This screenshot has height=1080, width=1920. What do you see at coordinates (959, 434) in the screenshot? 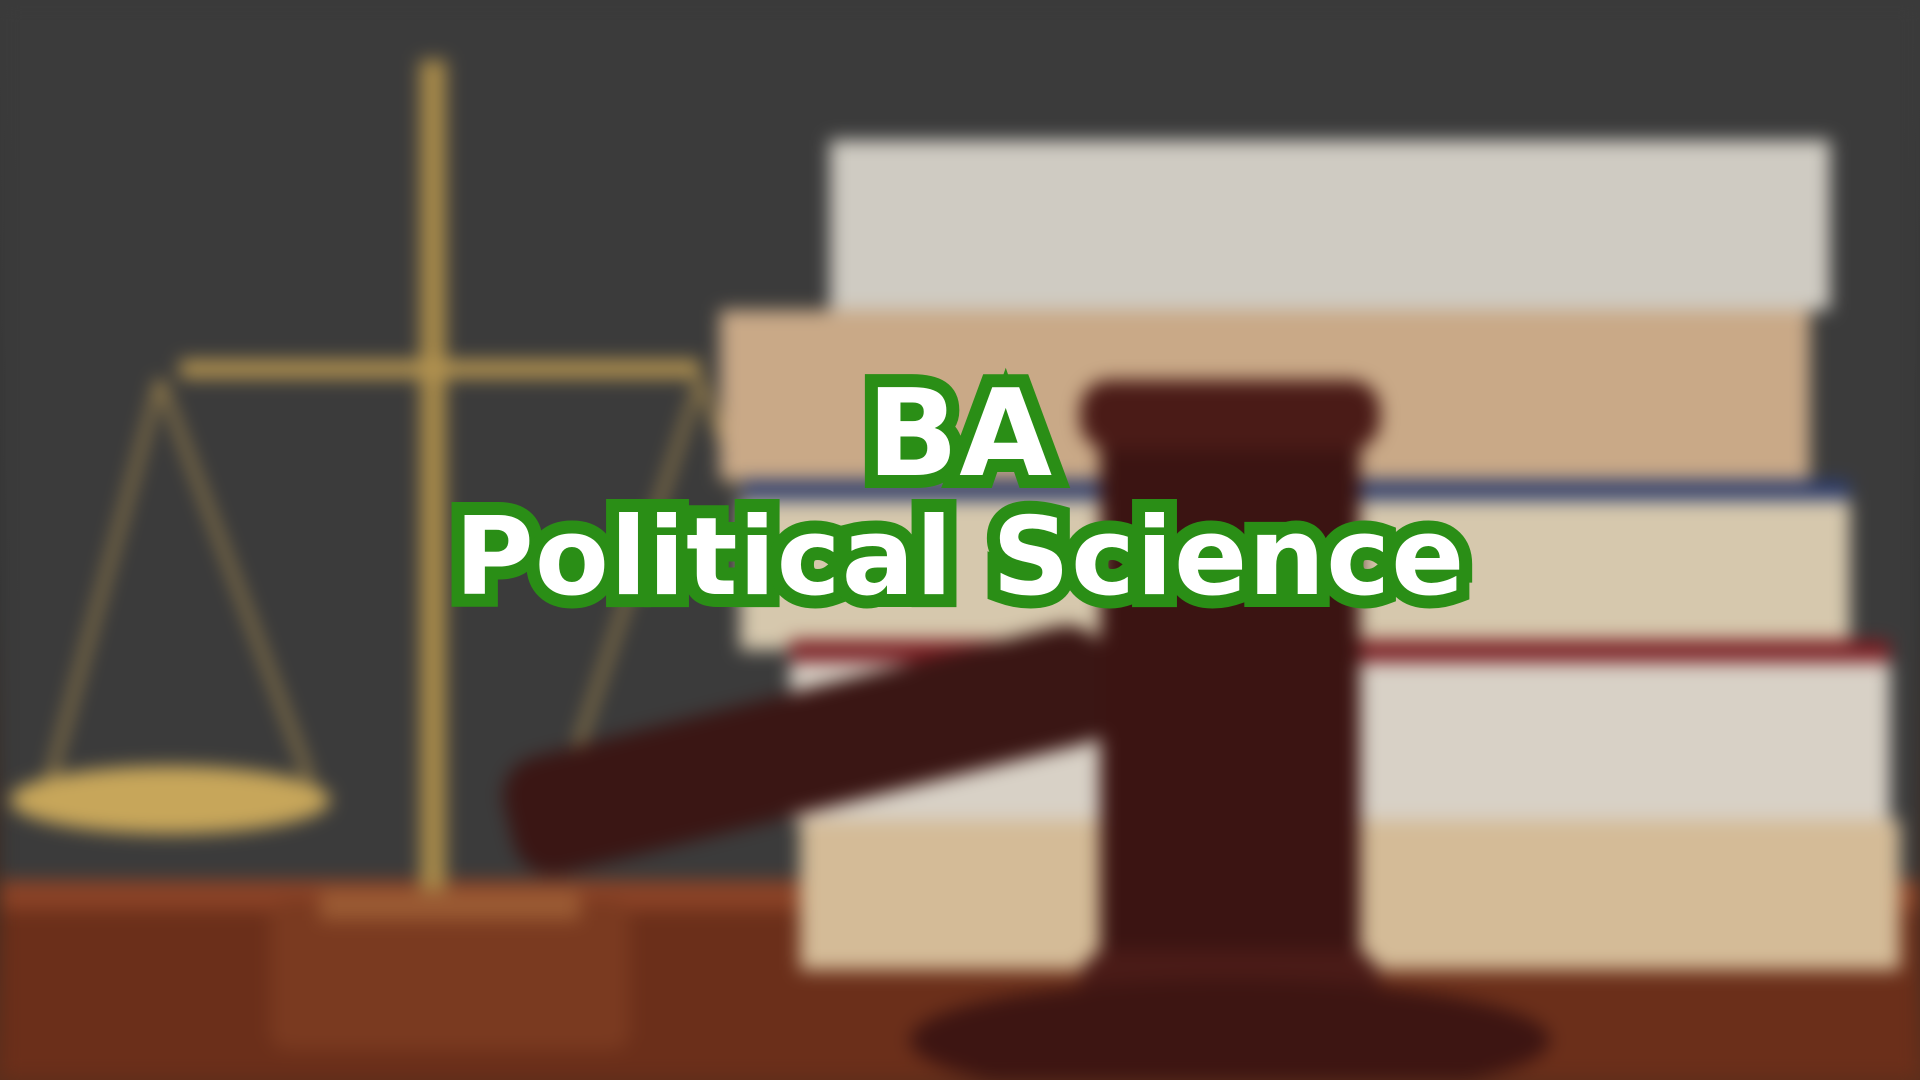
I see `degree-title: BA` at bounding box center [959, 434].